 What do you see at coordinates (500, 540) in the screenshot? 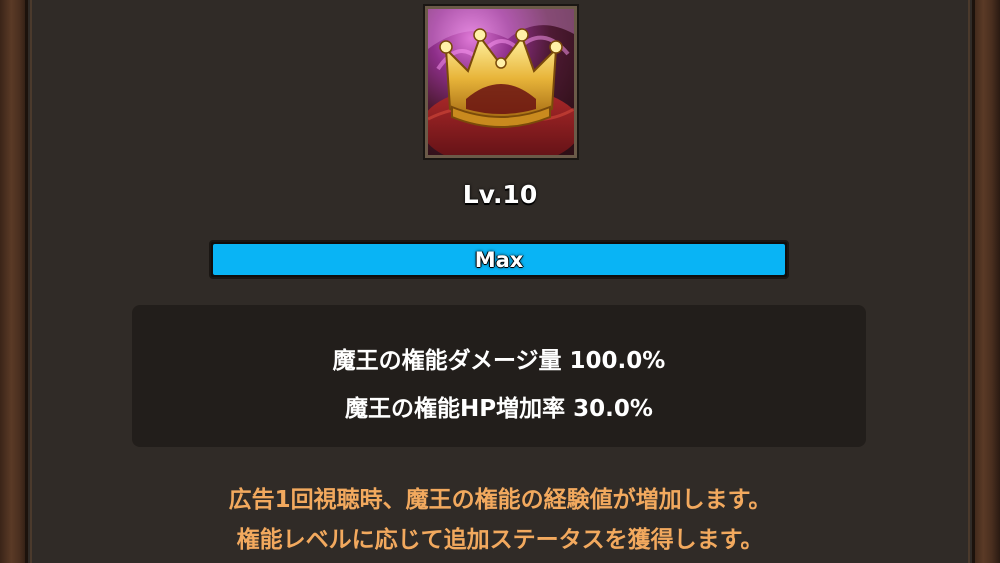
I see `note-bonus-status: 権能レベルに応じて追加ステータスを獲得します。` at bounding box center [500, 540].